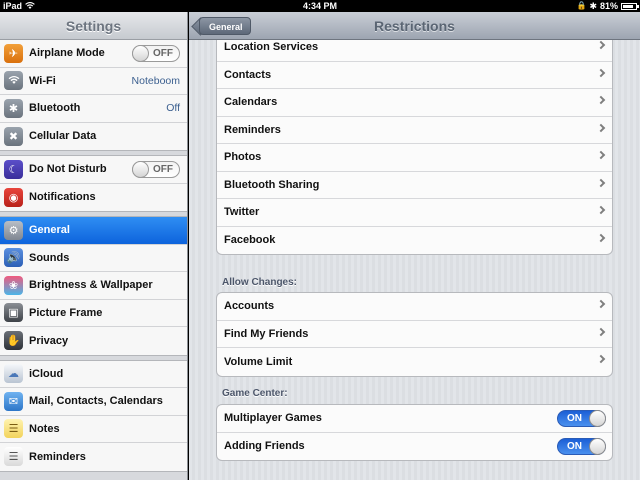 The height and width of the screenshot is (480, 640). What do you see at coordinates (93, 429) in the screenshot?
I see `sidebar-item-notes: ☰ Notes` at bounding box center [93, 429].